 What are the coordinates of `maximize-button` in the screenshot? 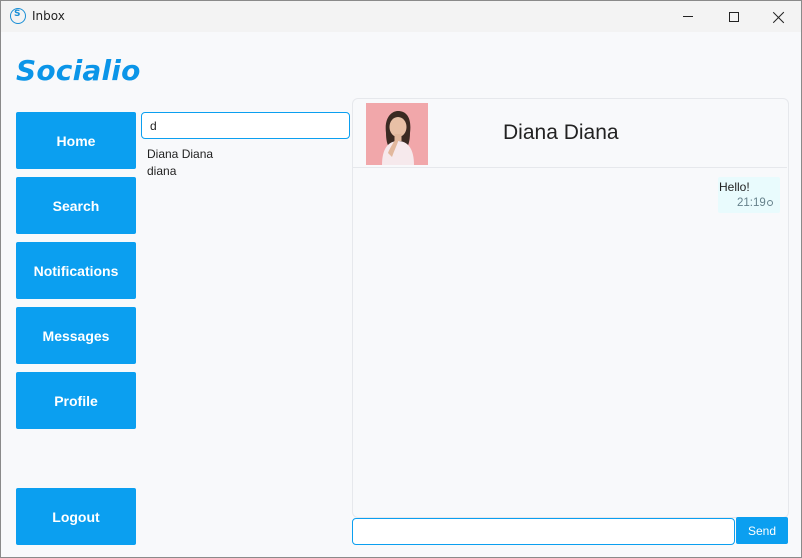 It's located at (734, 16).